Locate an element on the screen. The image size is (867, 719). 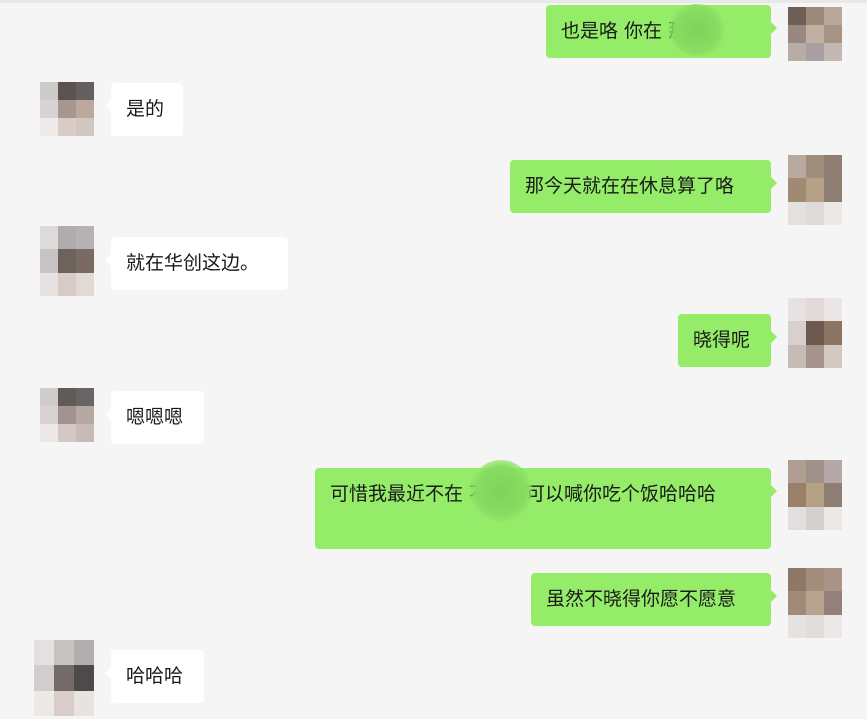
message-bubble: 就在华创这边。 is located at coordinates (196, 263).